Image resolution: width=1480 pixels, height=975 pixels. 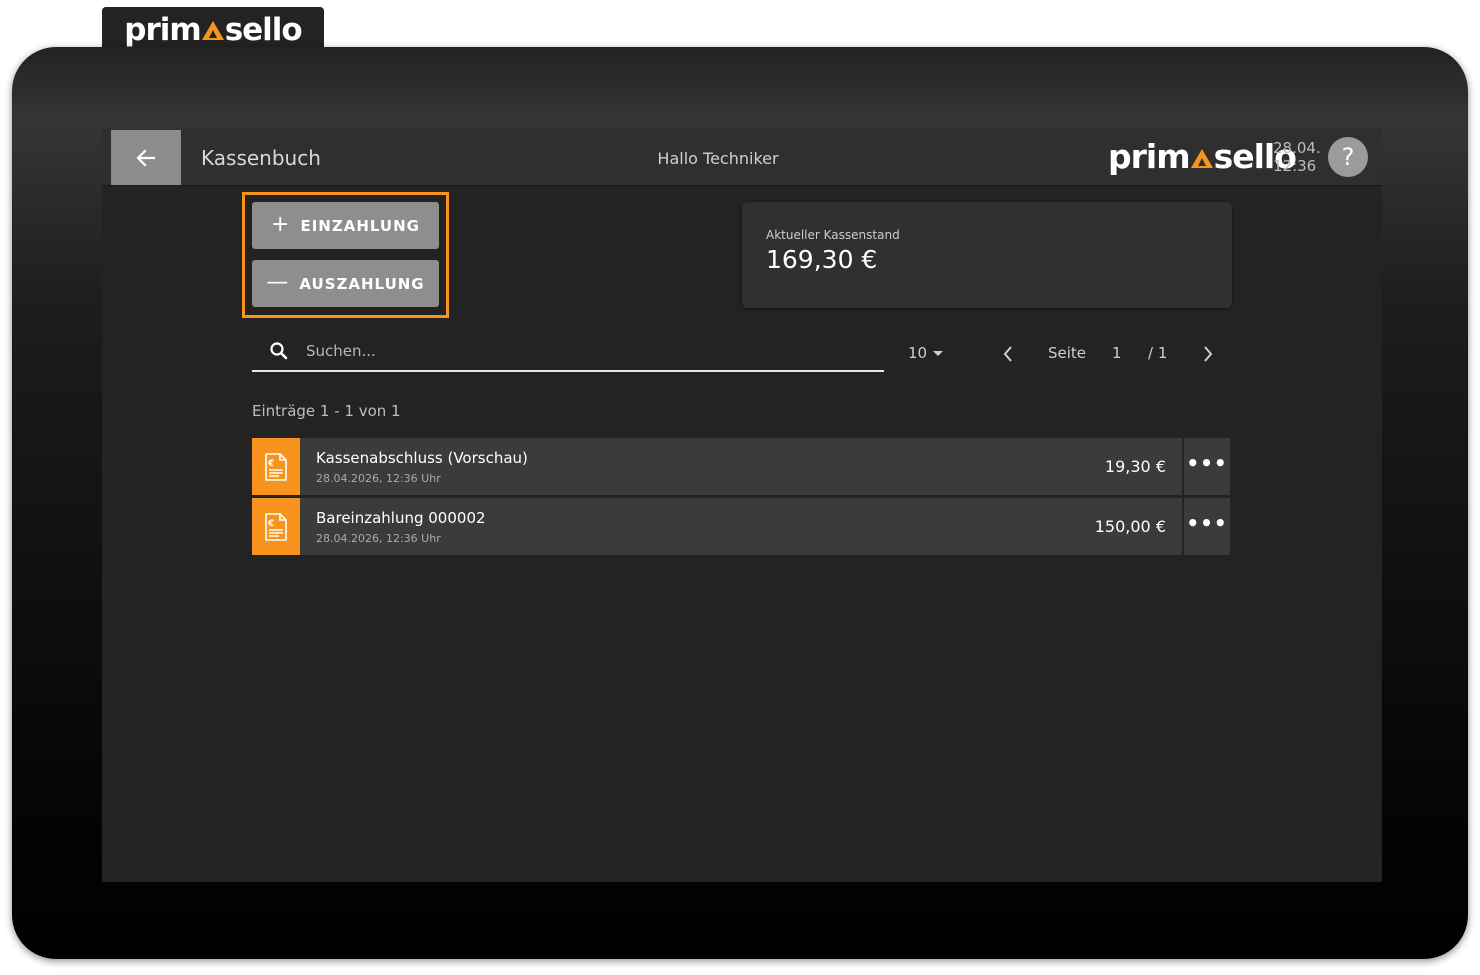 What do you see at coordinates (278, 282) in the screenshot?
I see `minus-icon: —` at bounding box center [278, 282].